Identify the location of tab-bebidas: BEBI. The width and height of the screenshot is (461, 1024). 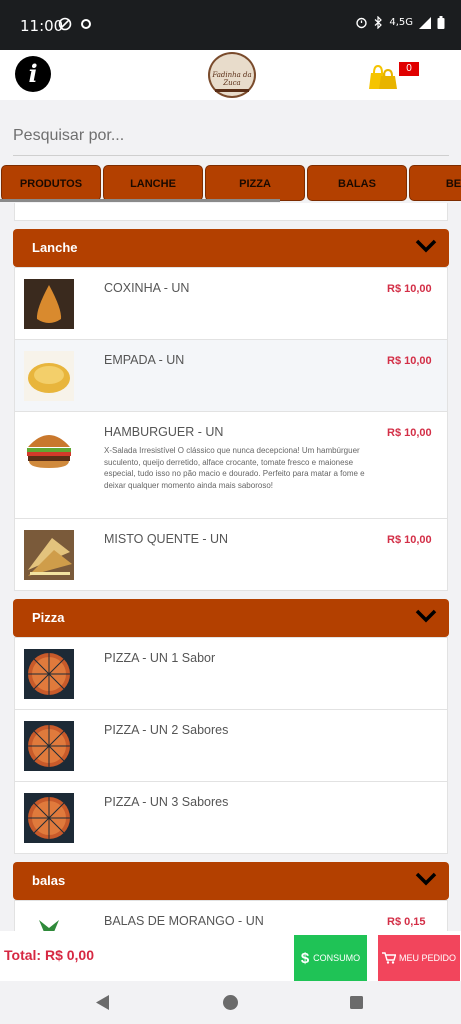
(435, 183).